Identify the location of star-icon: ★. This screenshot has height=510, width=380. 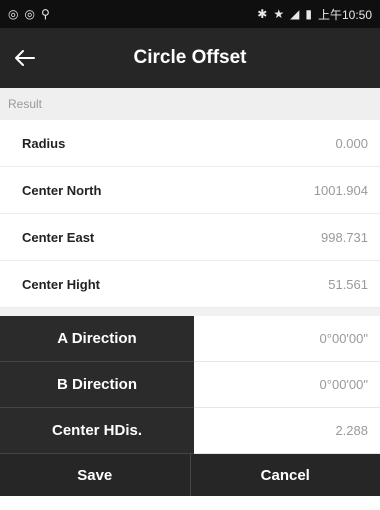
(279, 14).